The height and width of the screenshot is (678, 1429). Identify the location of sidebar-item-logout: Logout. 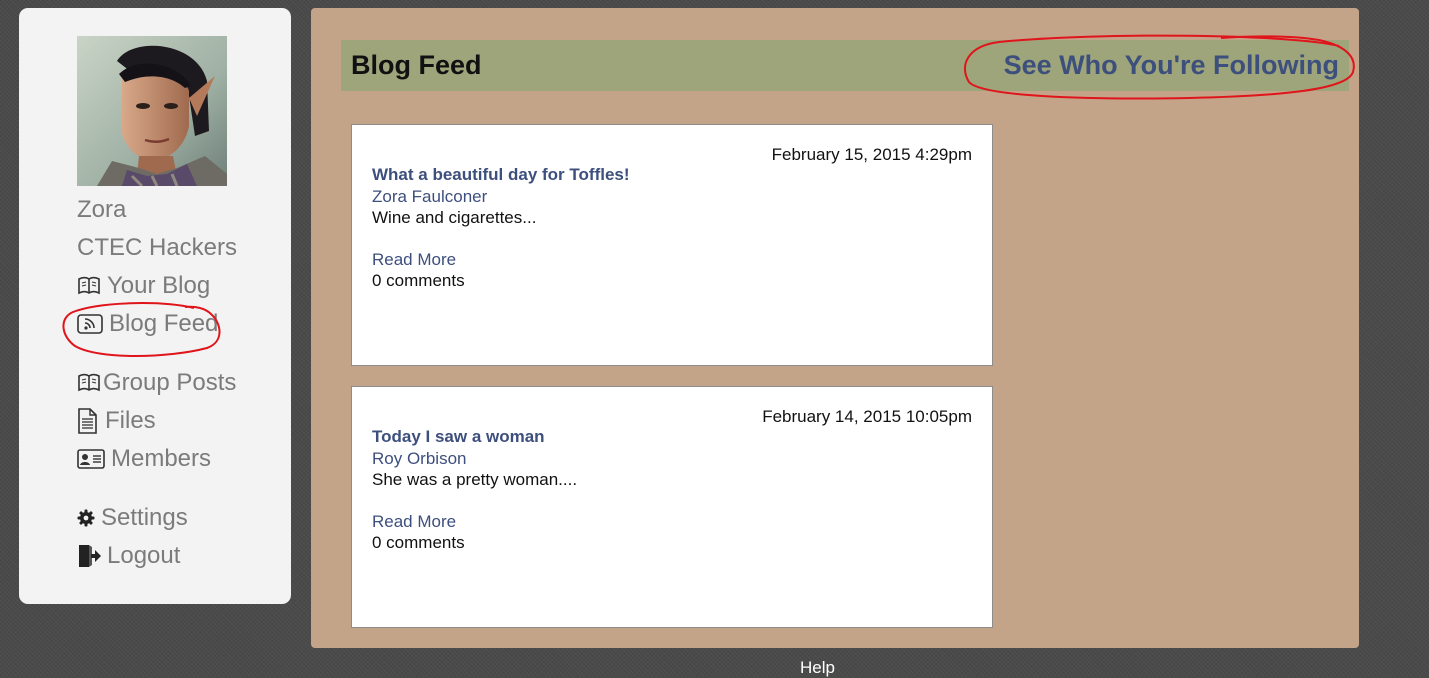
(128, 556).